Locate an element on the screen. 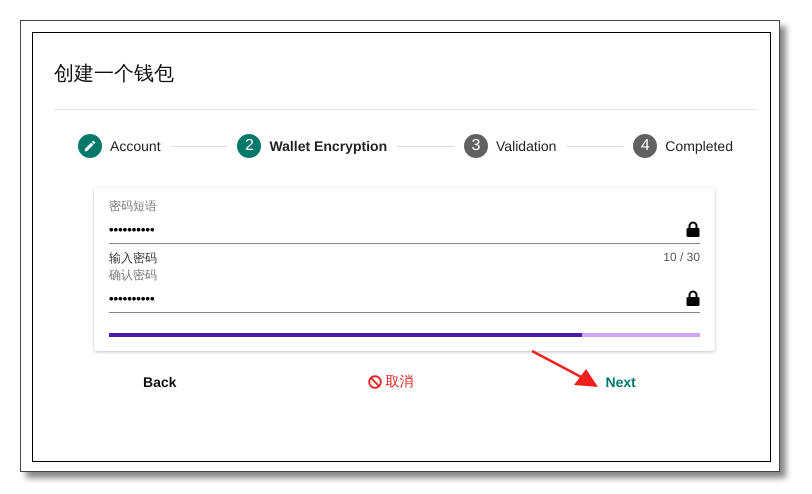  cancel-button: 取消 is located at coordinates (391, 382).